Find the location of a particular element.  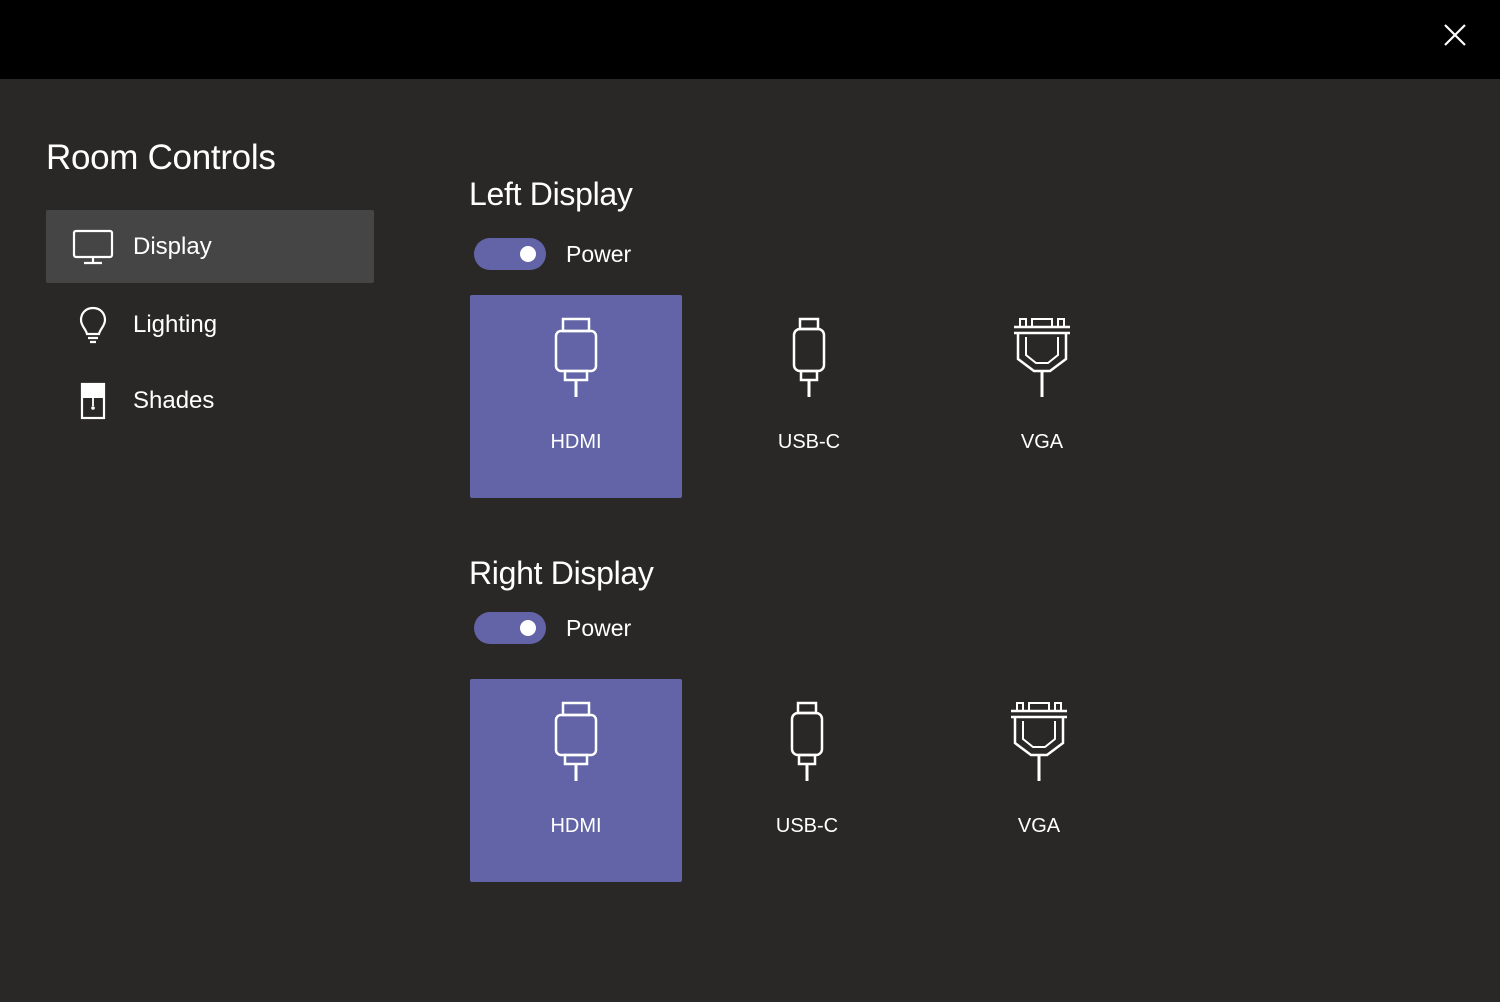

left-input-vga: VGA is located at coordinates (1042, 396).